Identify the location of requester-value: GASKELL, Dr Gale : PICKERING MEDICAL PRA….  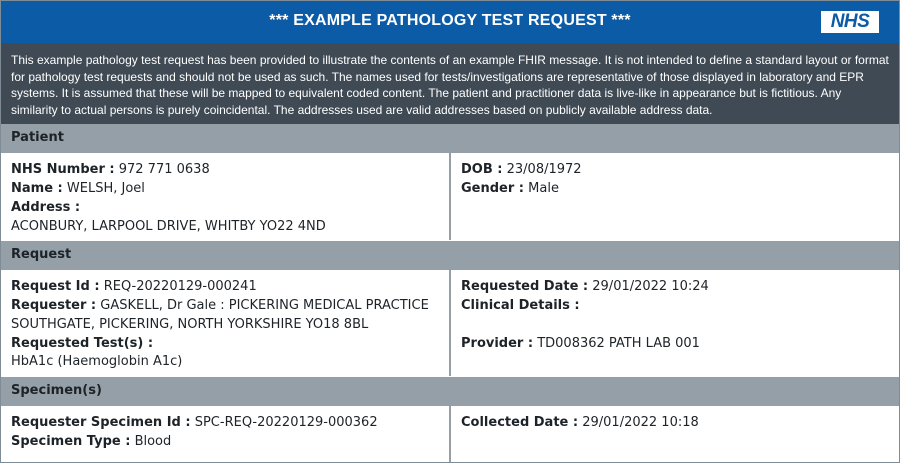
(264, 305).